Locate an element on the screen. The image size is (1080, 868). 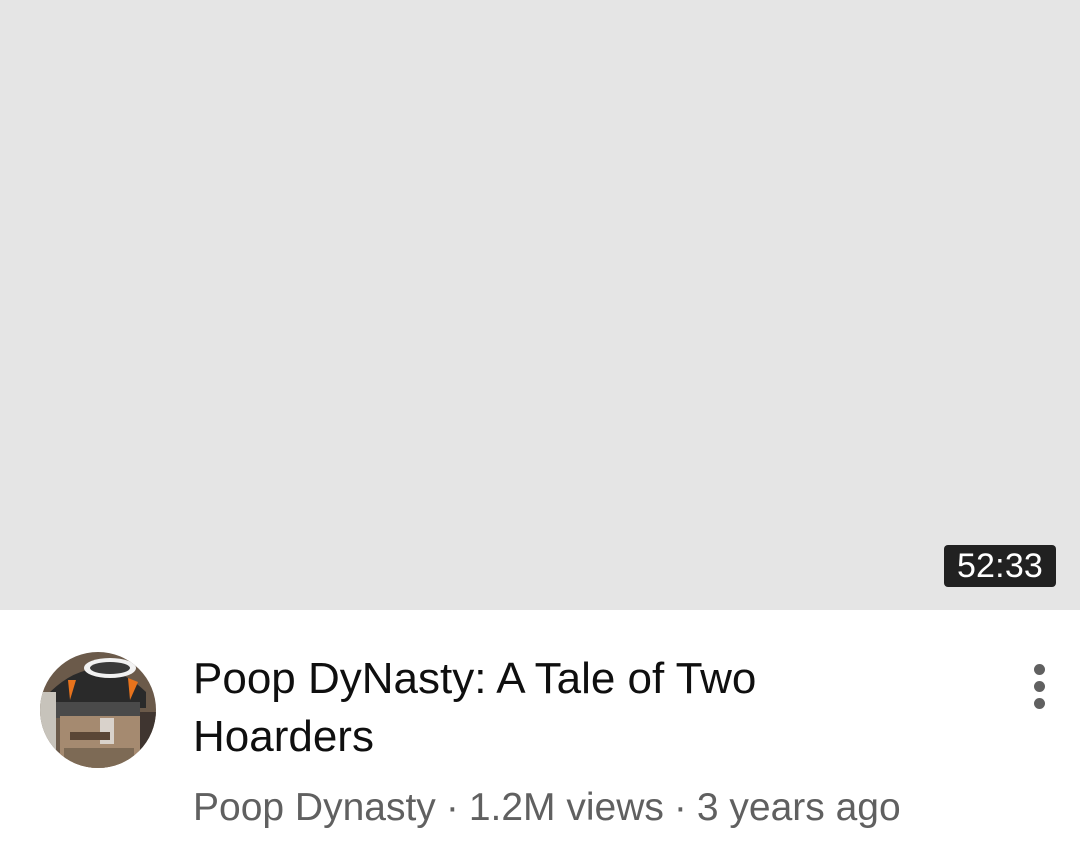
more-options-button is located at coordinates (1040, 686).